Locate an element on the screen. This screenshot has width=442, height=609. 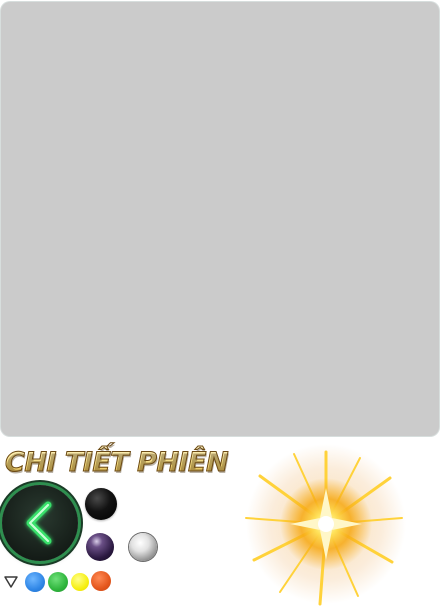
chevron-left-icon is located at coordinates (39, 523).